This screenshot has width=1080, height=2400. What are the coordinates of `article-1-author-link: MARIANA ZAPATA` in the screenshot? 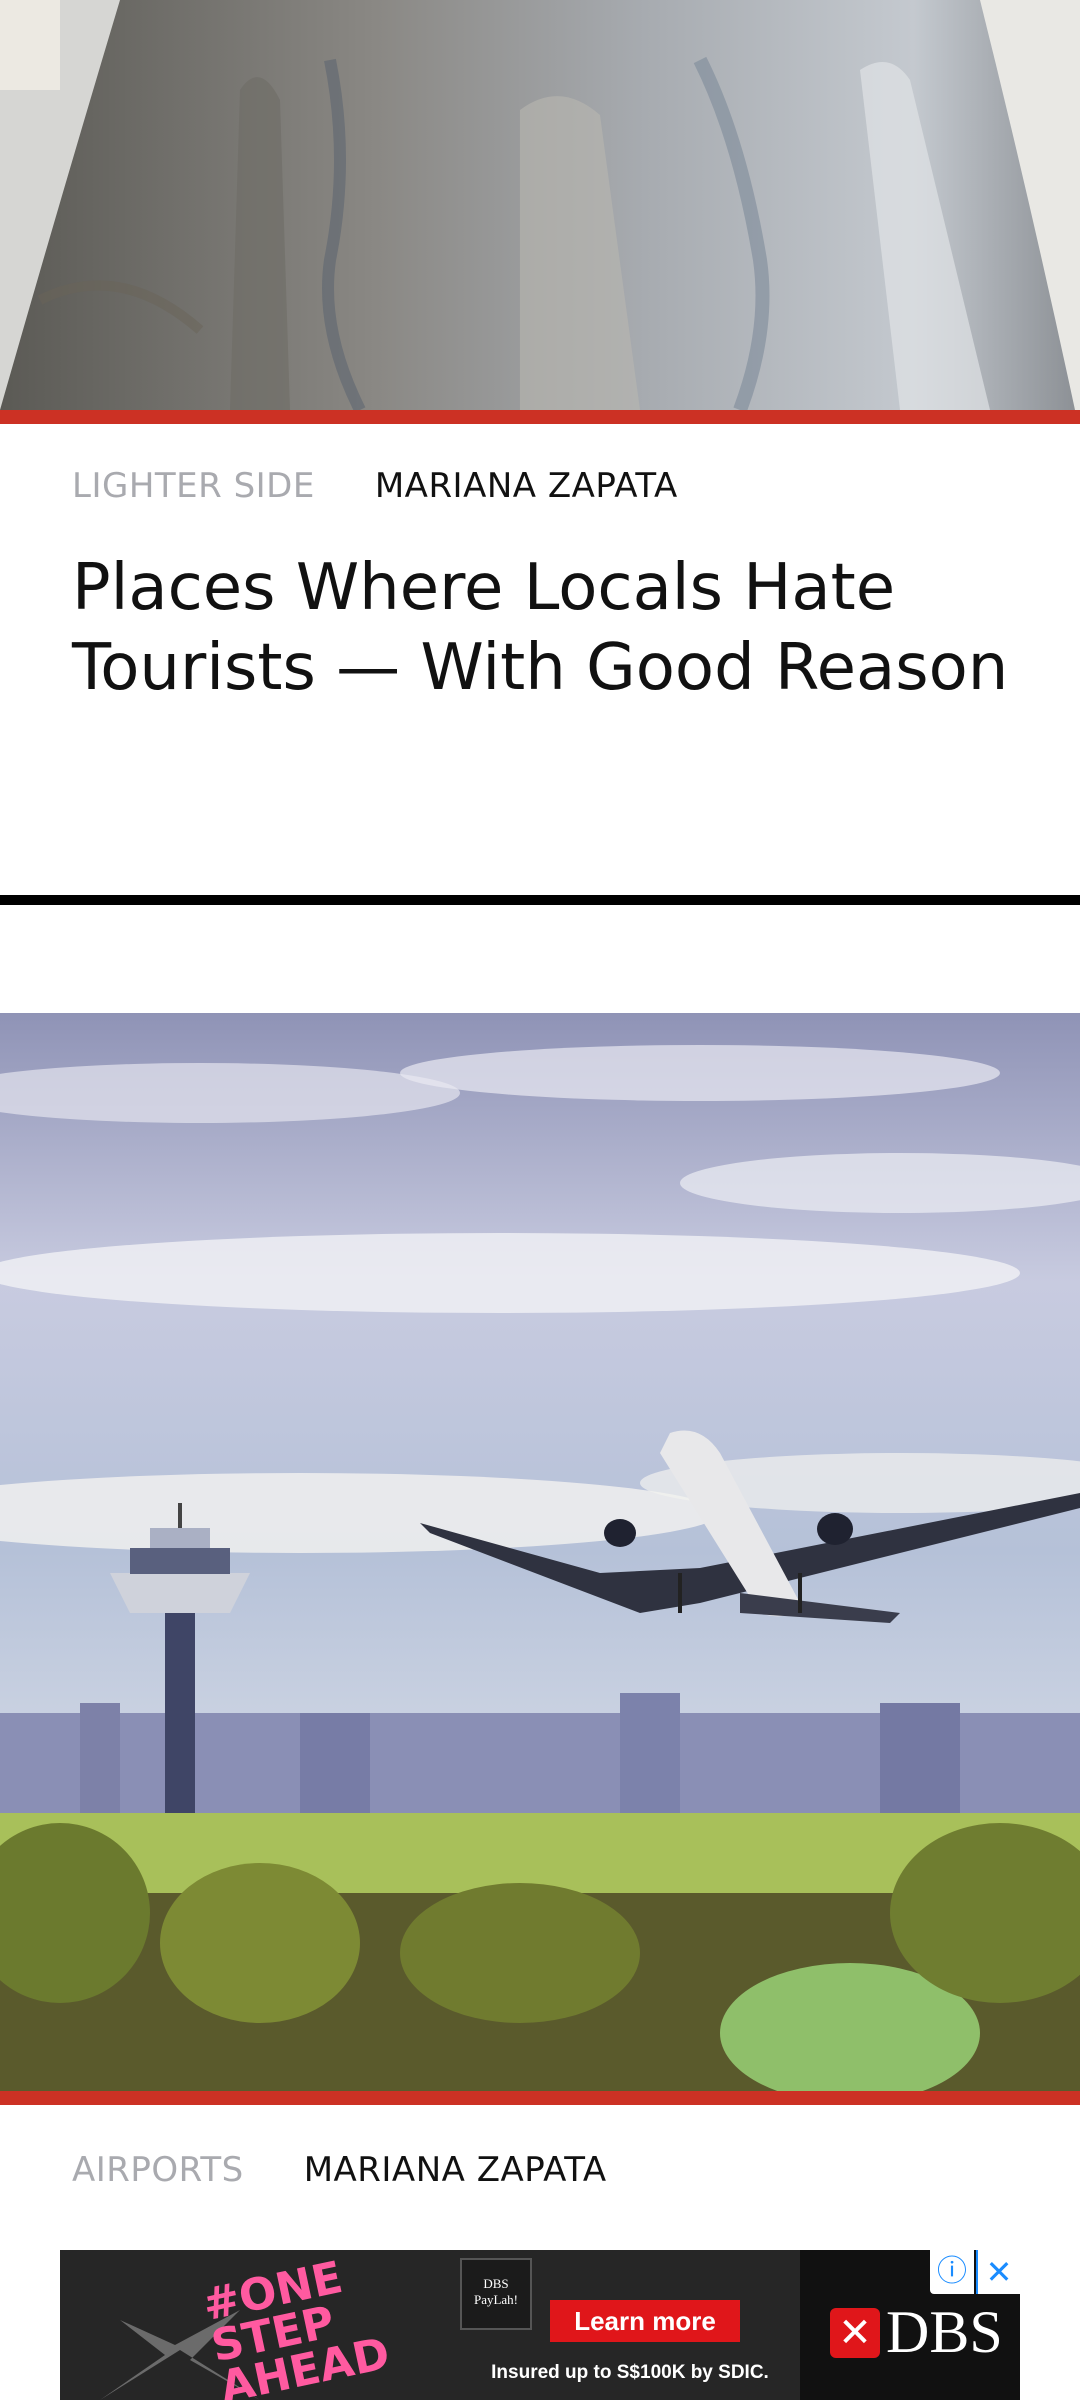 It's located at (526, 486).